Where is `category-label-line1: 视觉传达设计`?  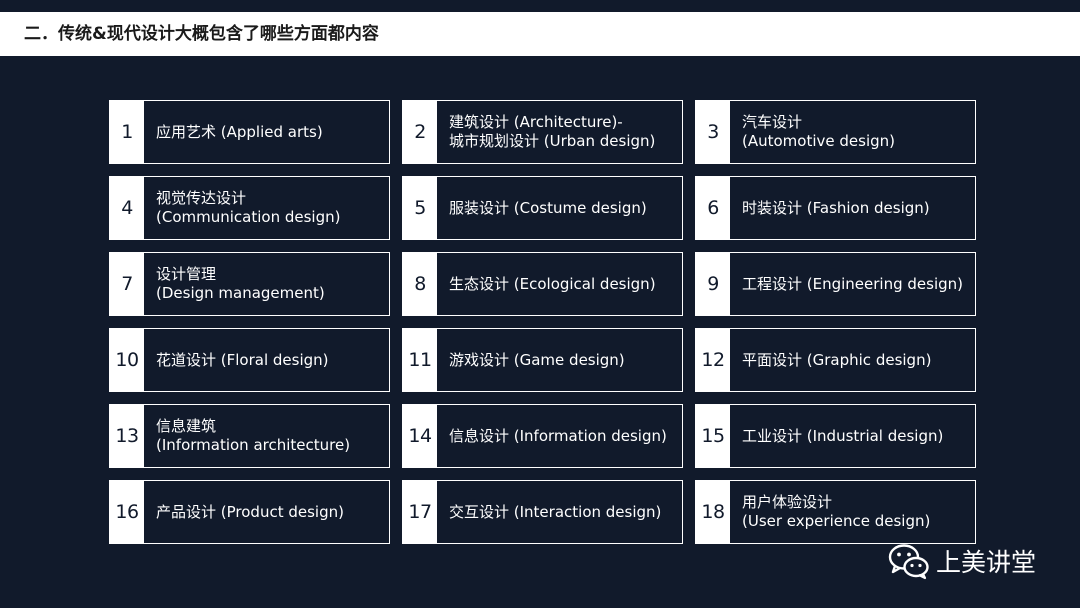 category-label-line1: 视觉传达设计 is located at coordinates (201, 198).